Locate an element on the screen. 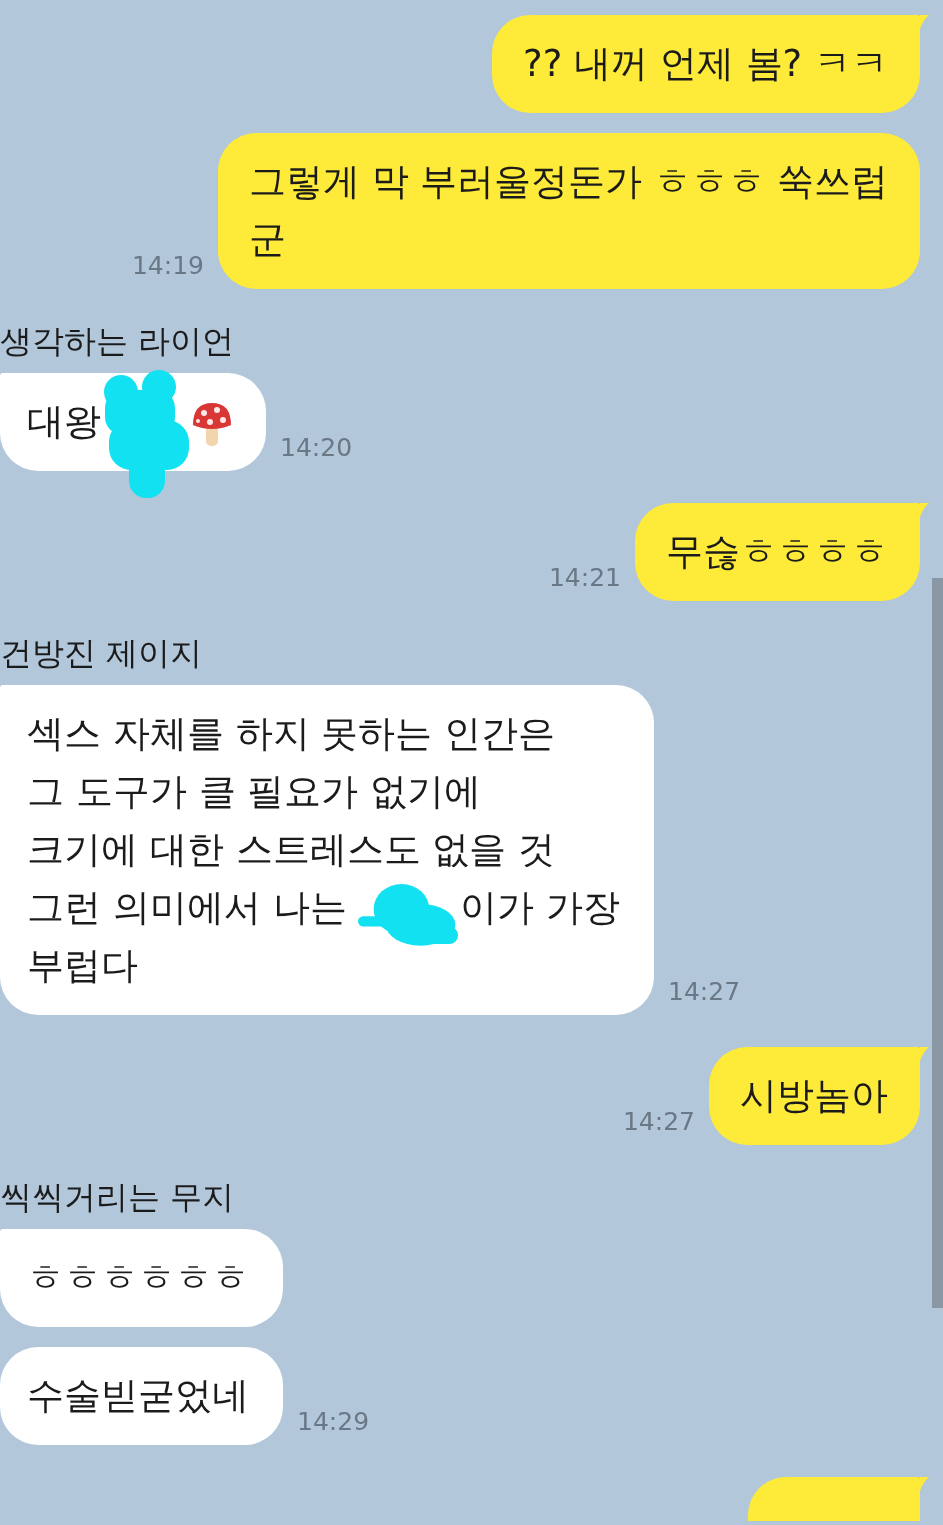 The image size is (943, 1525). message-text: 수술빋굳었네 is located at coordinates (138, 1396).